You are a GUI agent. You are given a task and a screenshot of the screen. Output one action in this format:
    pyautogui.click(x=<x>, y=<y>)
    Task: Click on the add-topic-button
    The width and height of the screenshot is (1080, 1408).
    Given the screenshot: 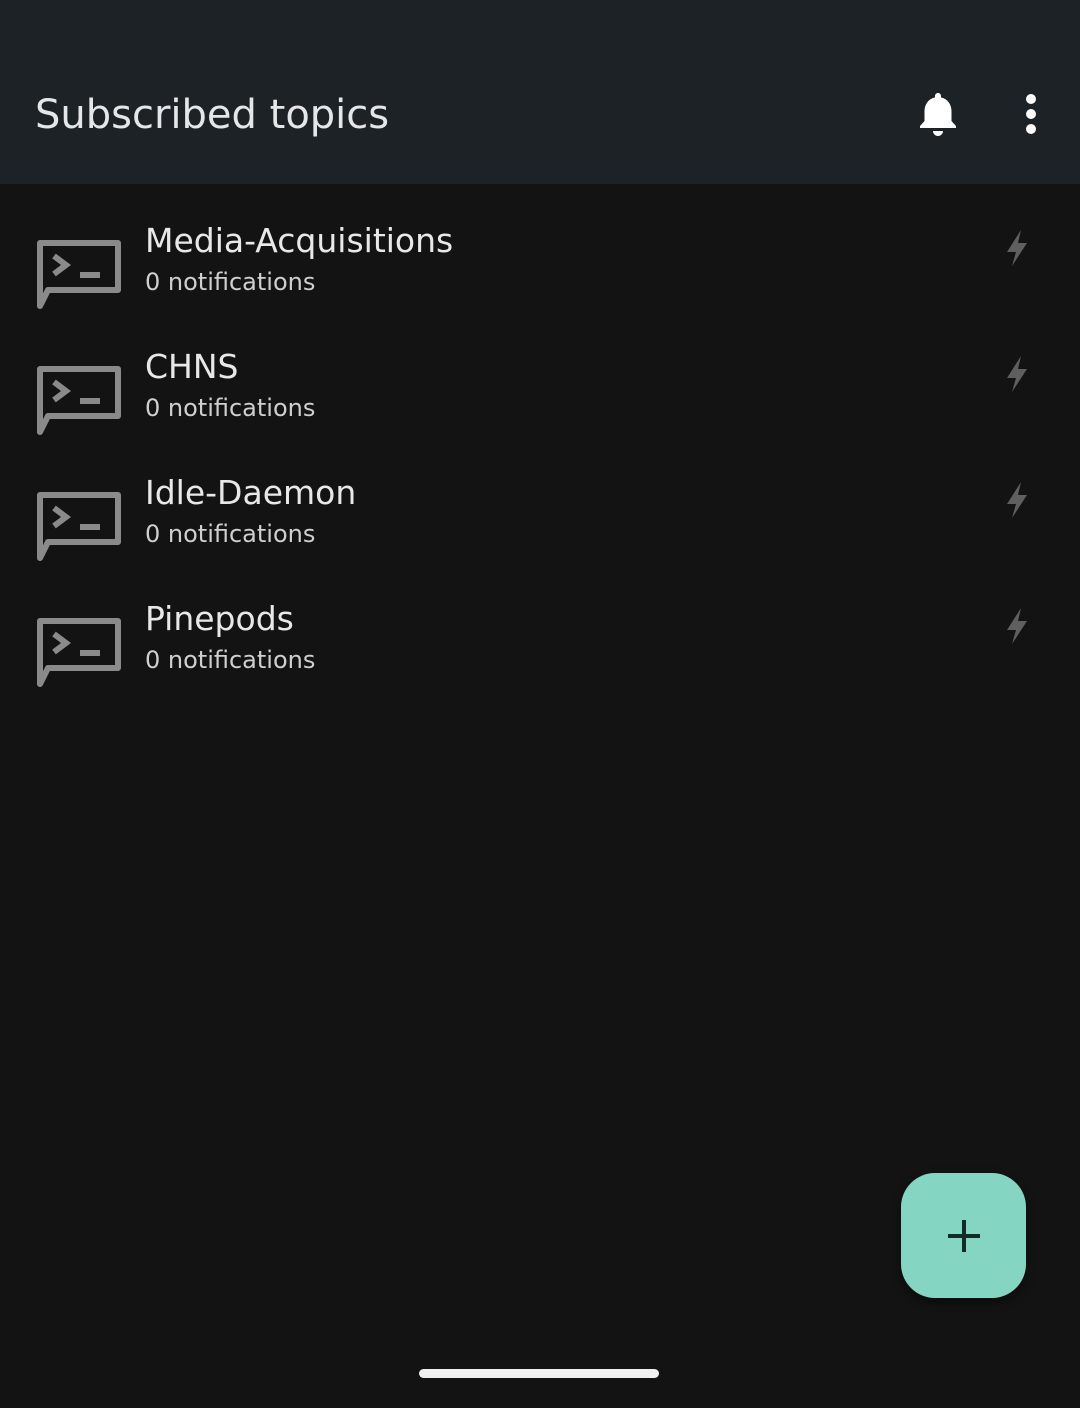 What is the action you would take?
    pyautogui.click(x=963, y=1235)
    